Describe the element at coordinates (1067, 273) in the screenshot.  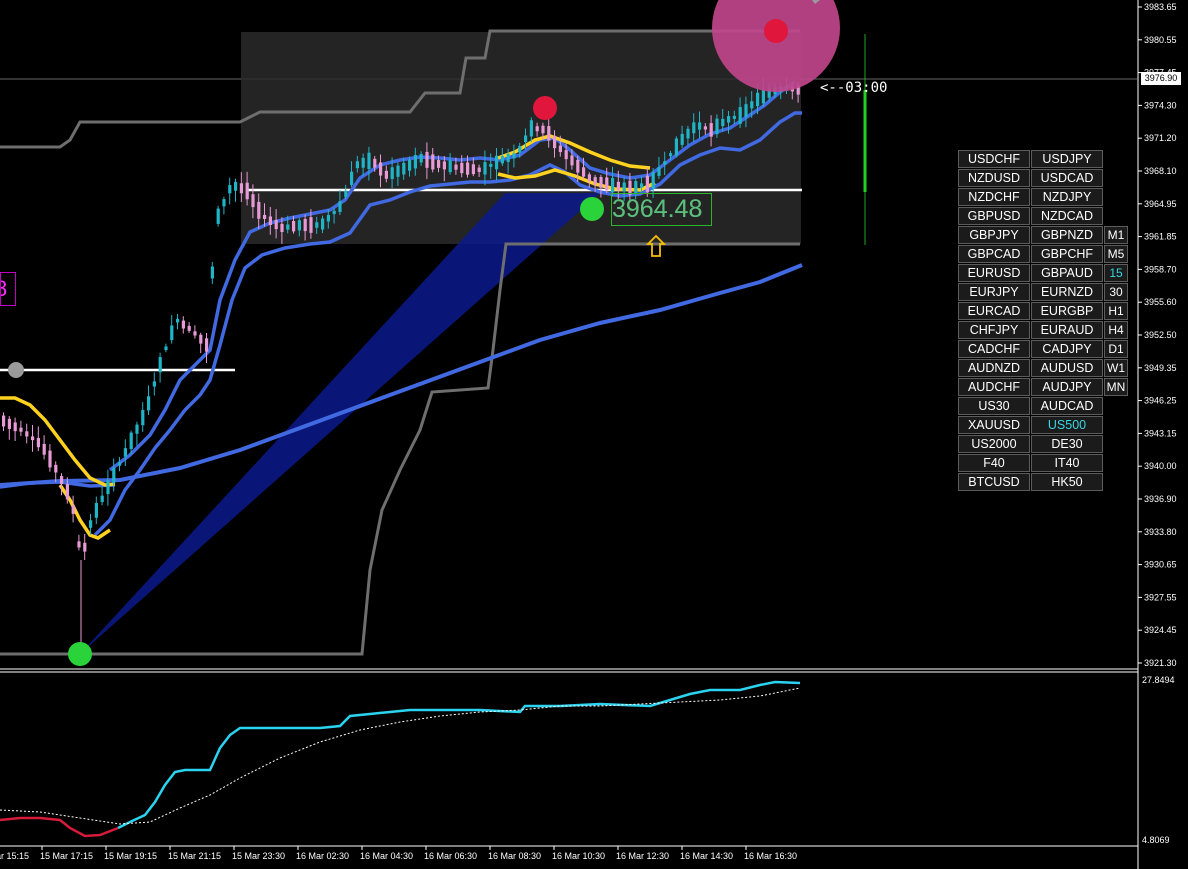
I see `symbol-button-gbpaud: GBPAUD` at that location.